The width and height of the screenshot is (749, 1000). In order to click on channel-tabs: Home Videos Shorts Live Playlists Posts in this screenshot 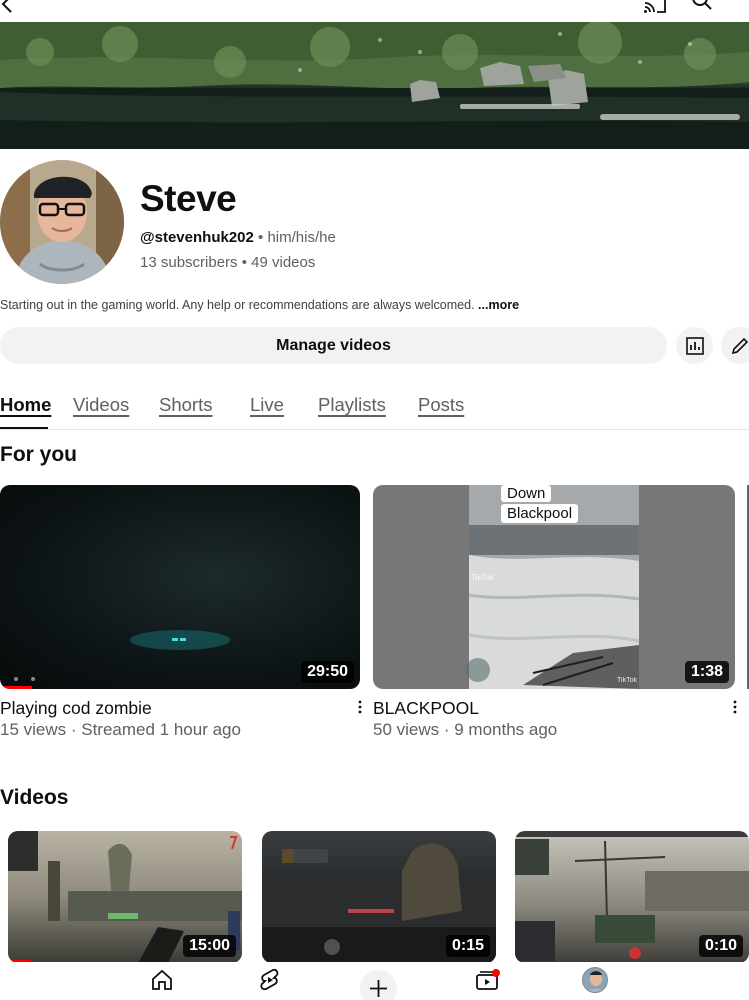, I will do `click(374, 412)`.